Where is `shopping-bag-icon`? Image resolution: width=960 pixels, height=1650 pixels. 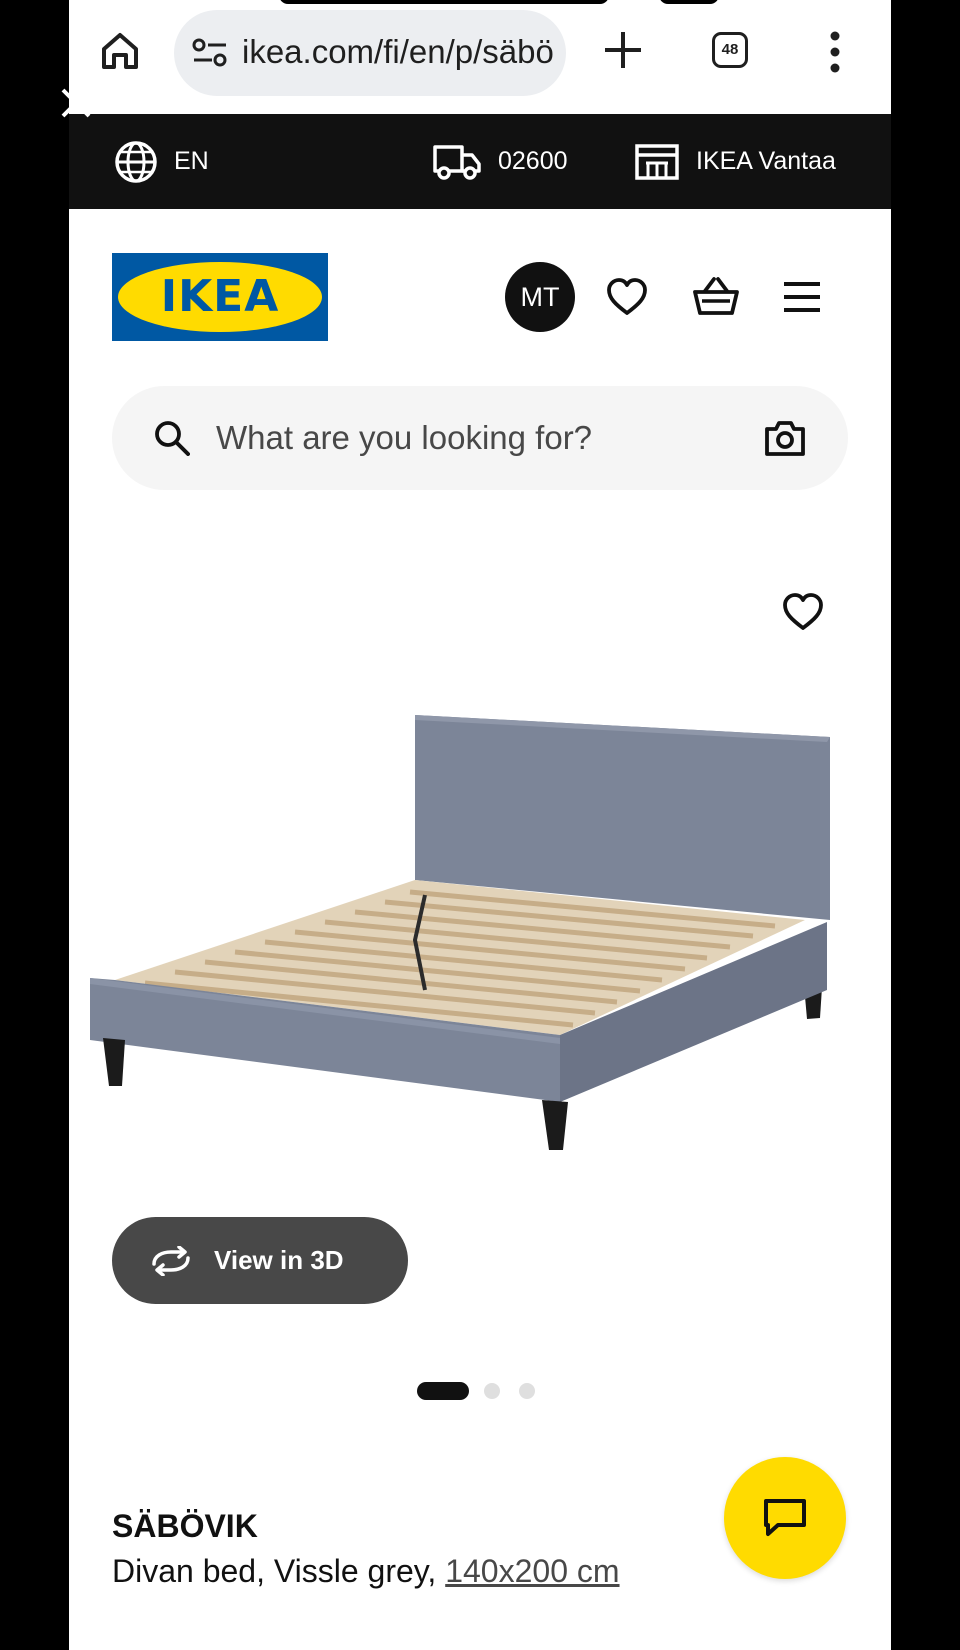
shopping-bag-icon is located at coordinates (716, 297).